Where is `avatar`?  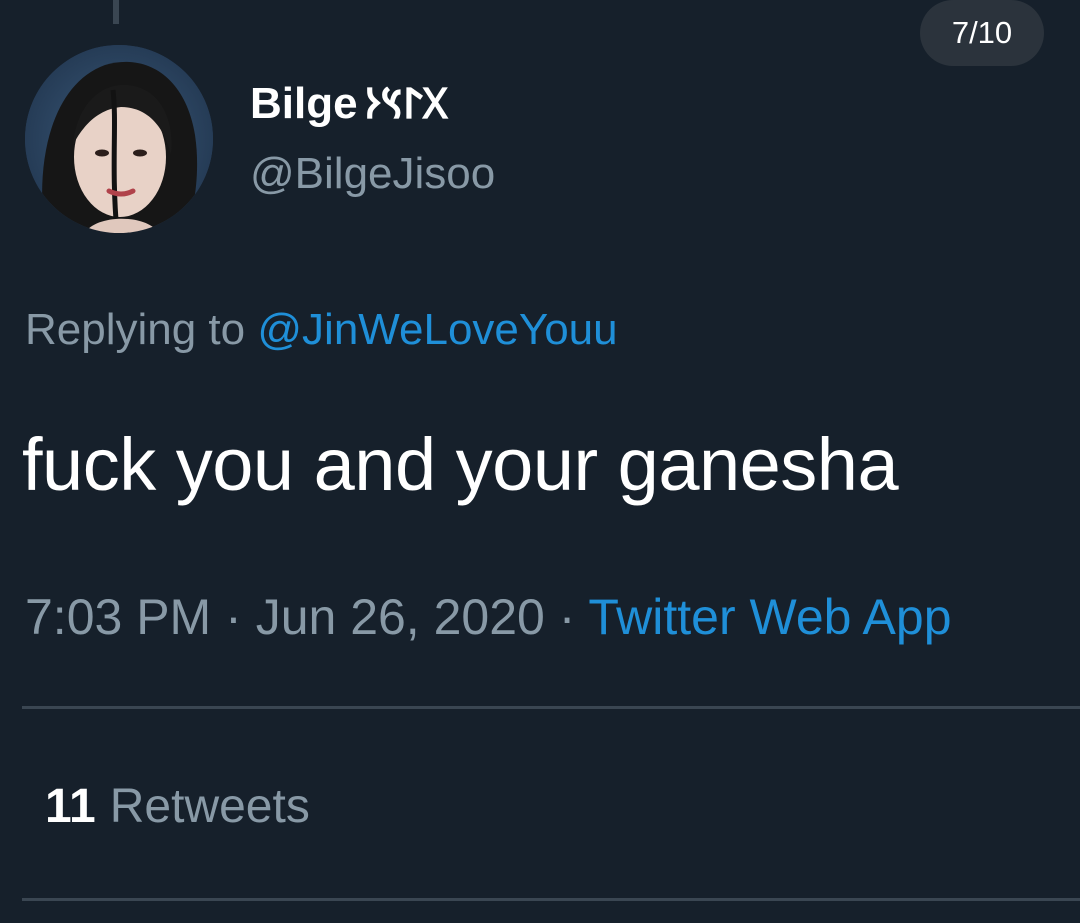 avatar is located at coordinates (119, 139).